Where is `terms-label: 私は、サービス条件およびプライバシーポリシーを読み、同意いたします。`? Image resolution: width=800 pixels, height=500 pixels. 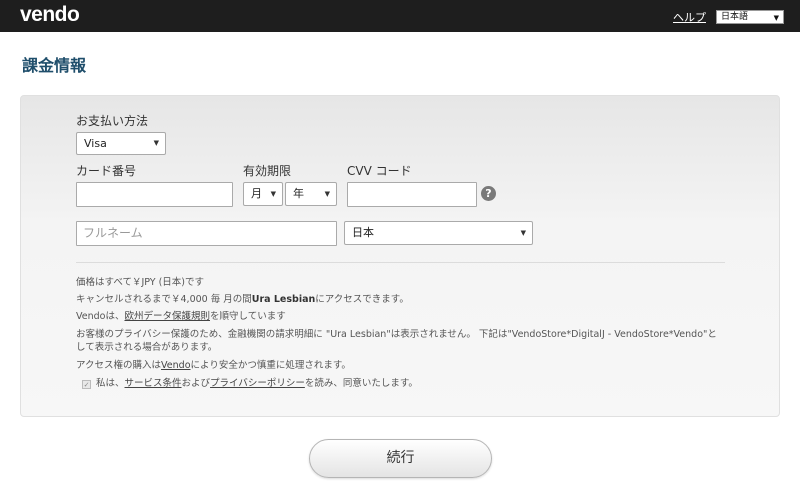
terms-label: 私は、サービス条件およびプライバシーポリシーを読み、同意いたします。 is located at coordinates (257, 384).